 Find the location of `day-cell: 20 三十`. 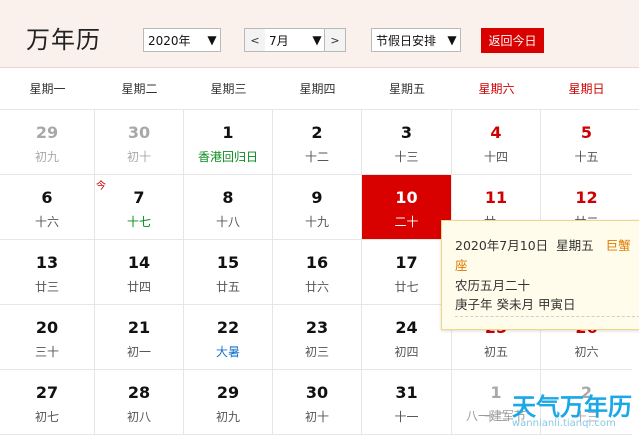

day-cell: 20 三十 is located at coordinates (47, 337).